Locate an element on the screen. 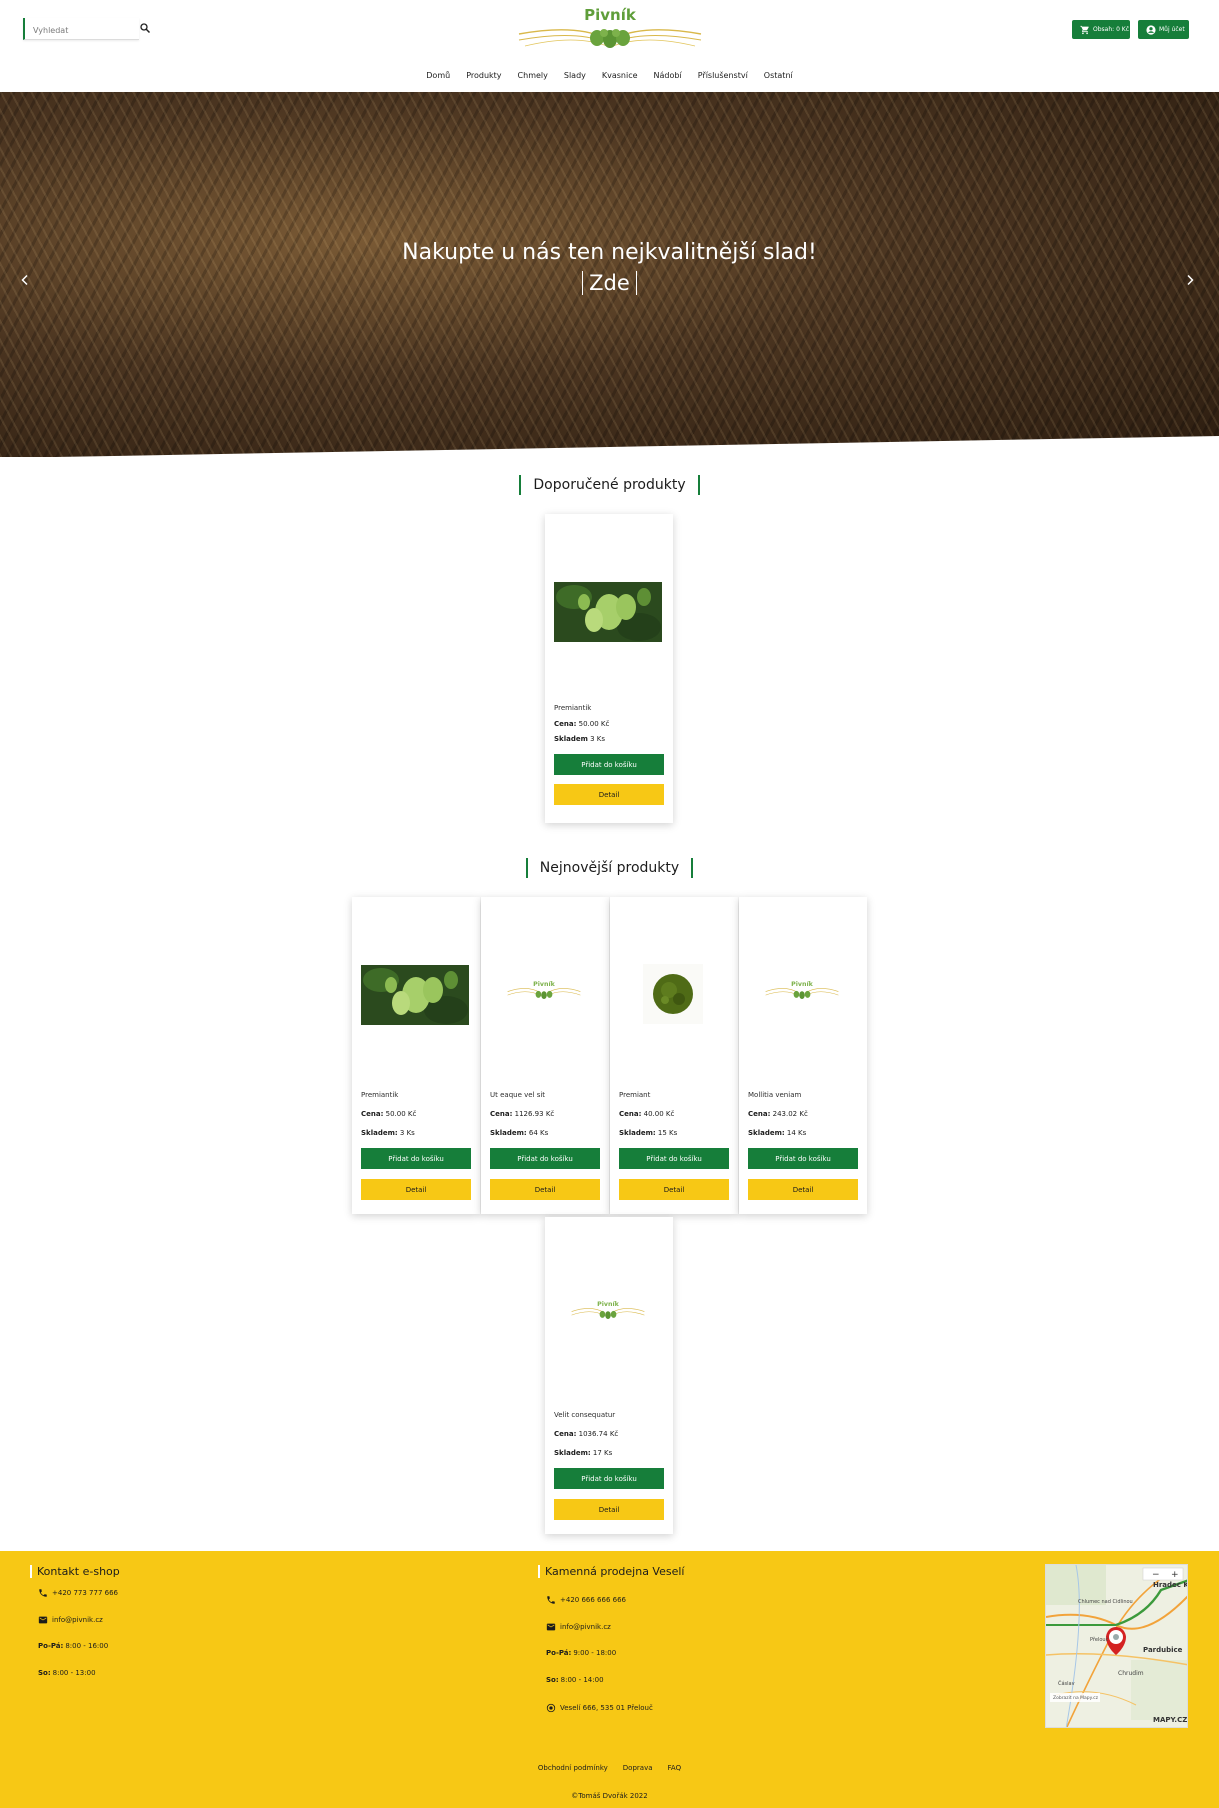 The height and width of the screenshot is (1808, 1219). cart-button: Obsah: 0 Kč is located at coordinates (1101, 29).